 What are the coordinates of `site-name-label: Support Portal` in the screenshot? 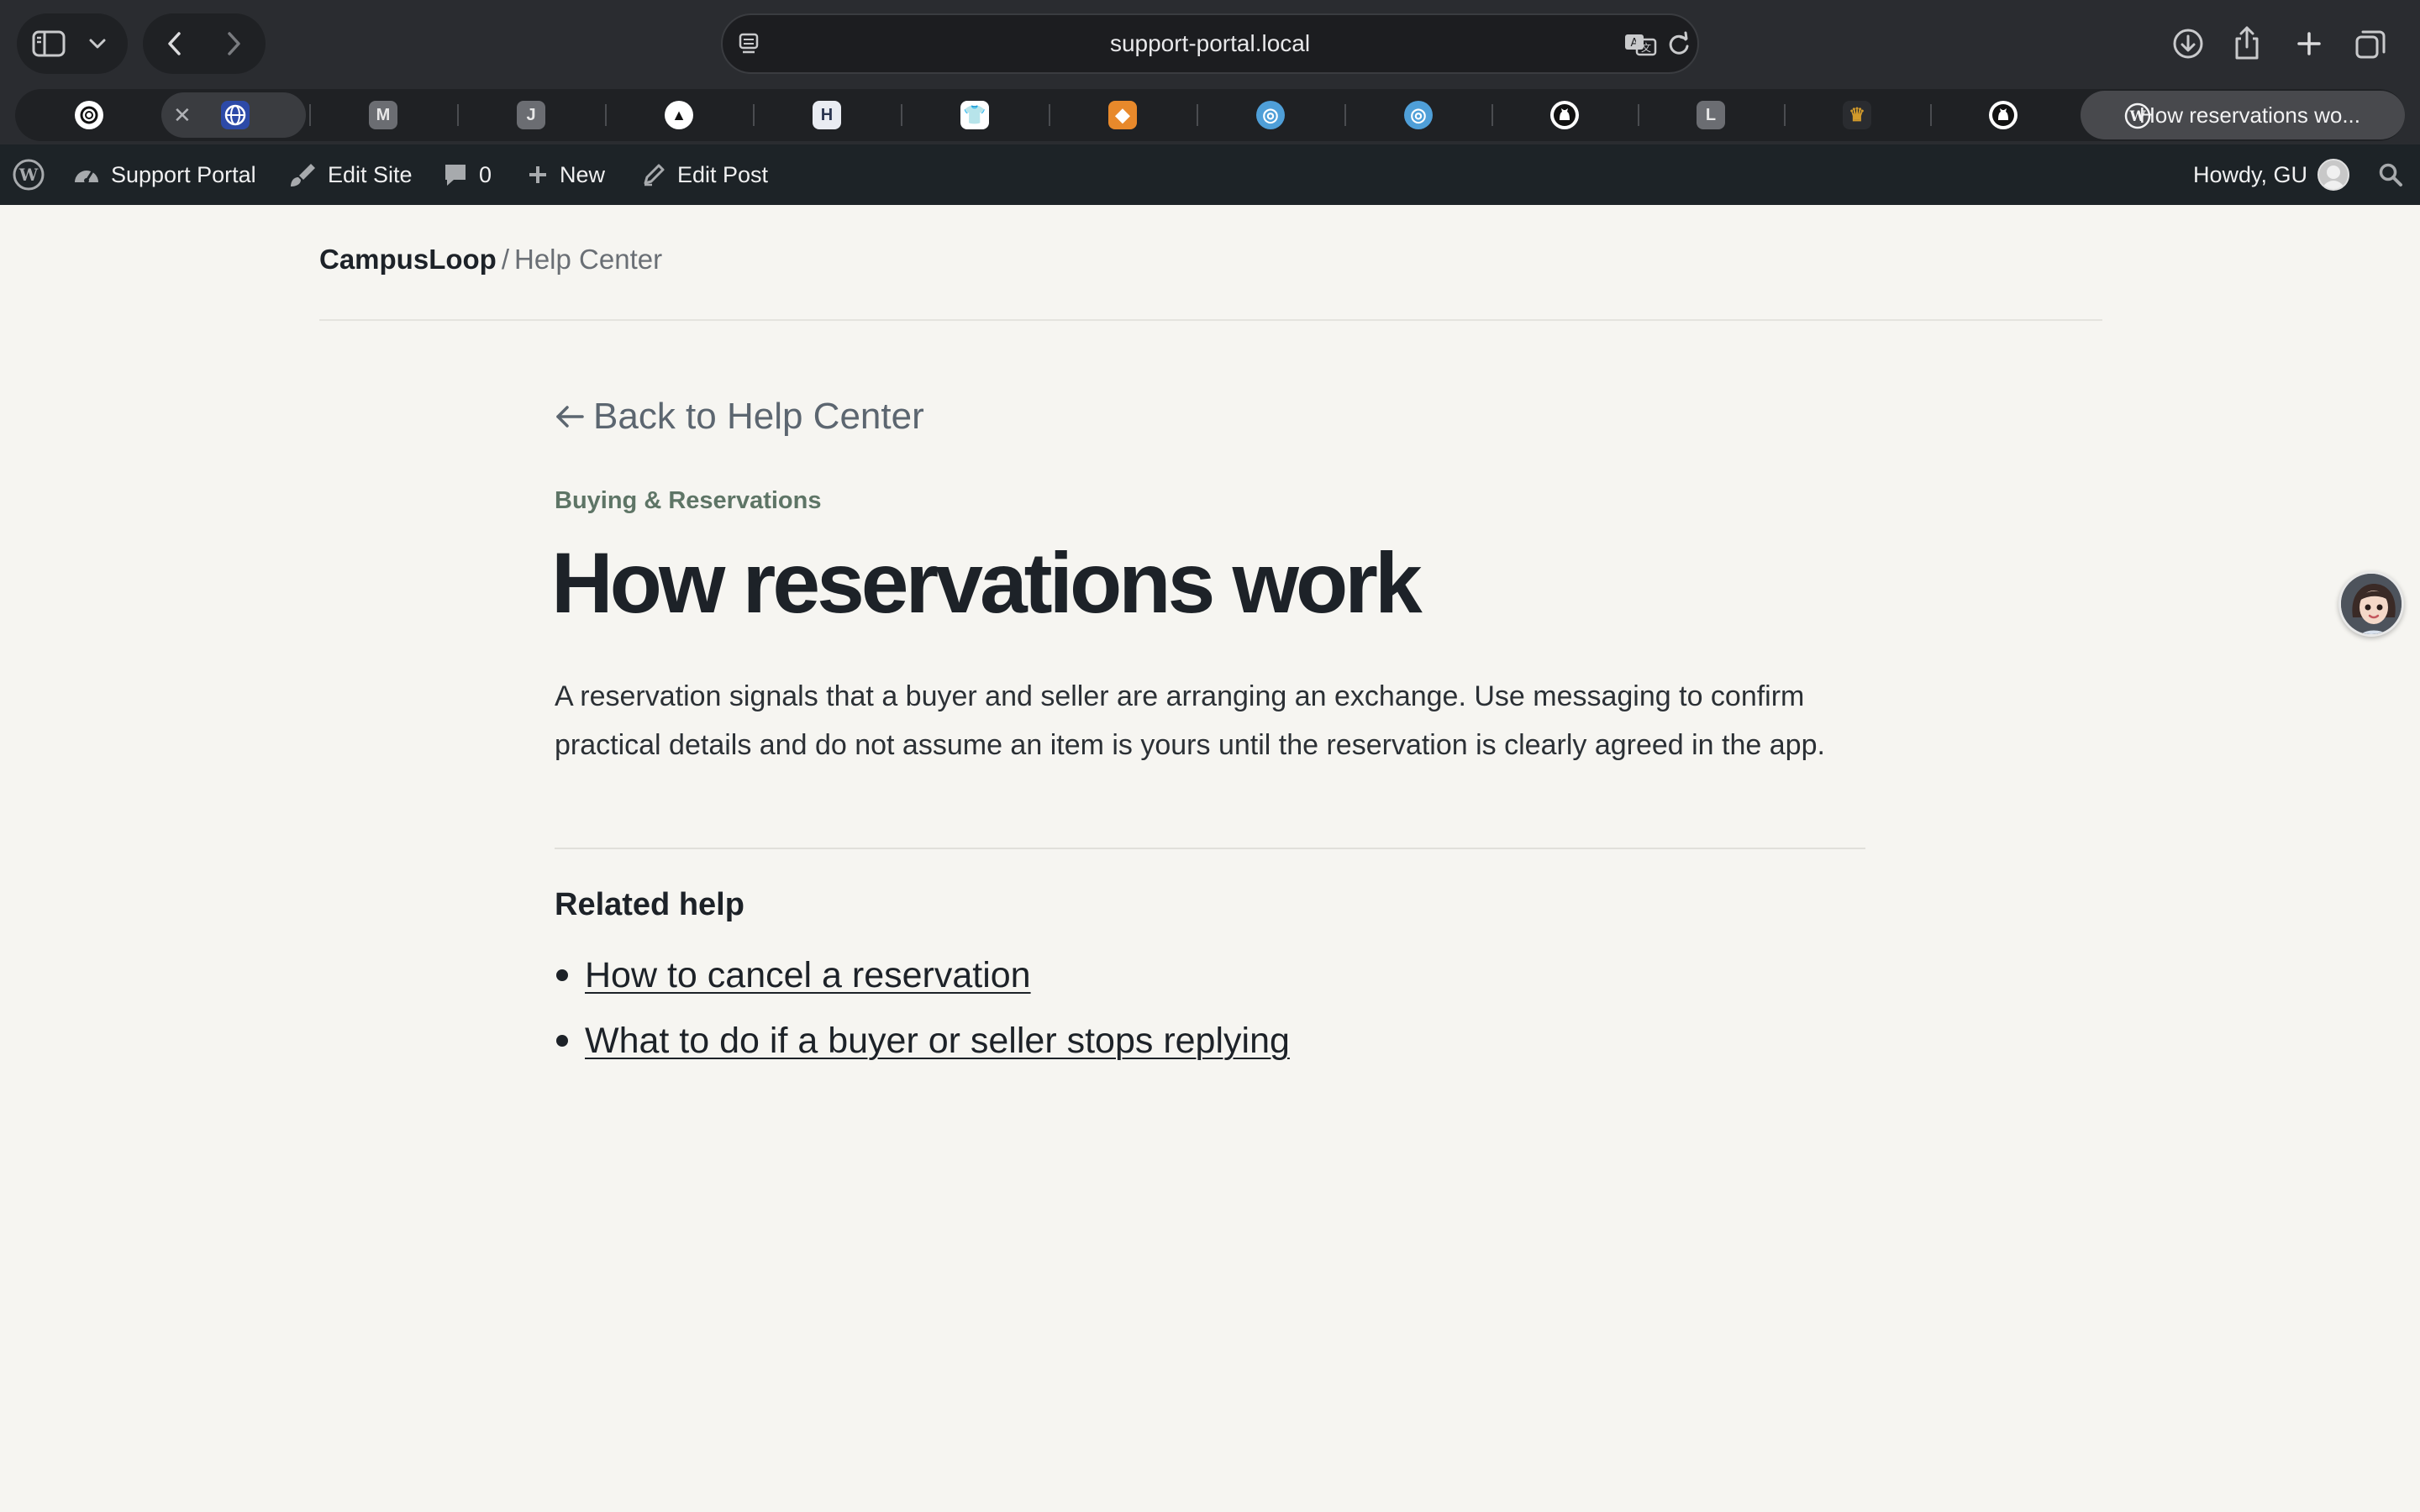 It's located at (183, 174).